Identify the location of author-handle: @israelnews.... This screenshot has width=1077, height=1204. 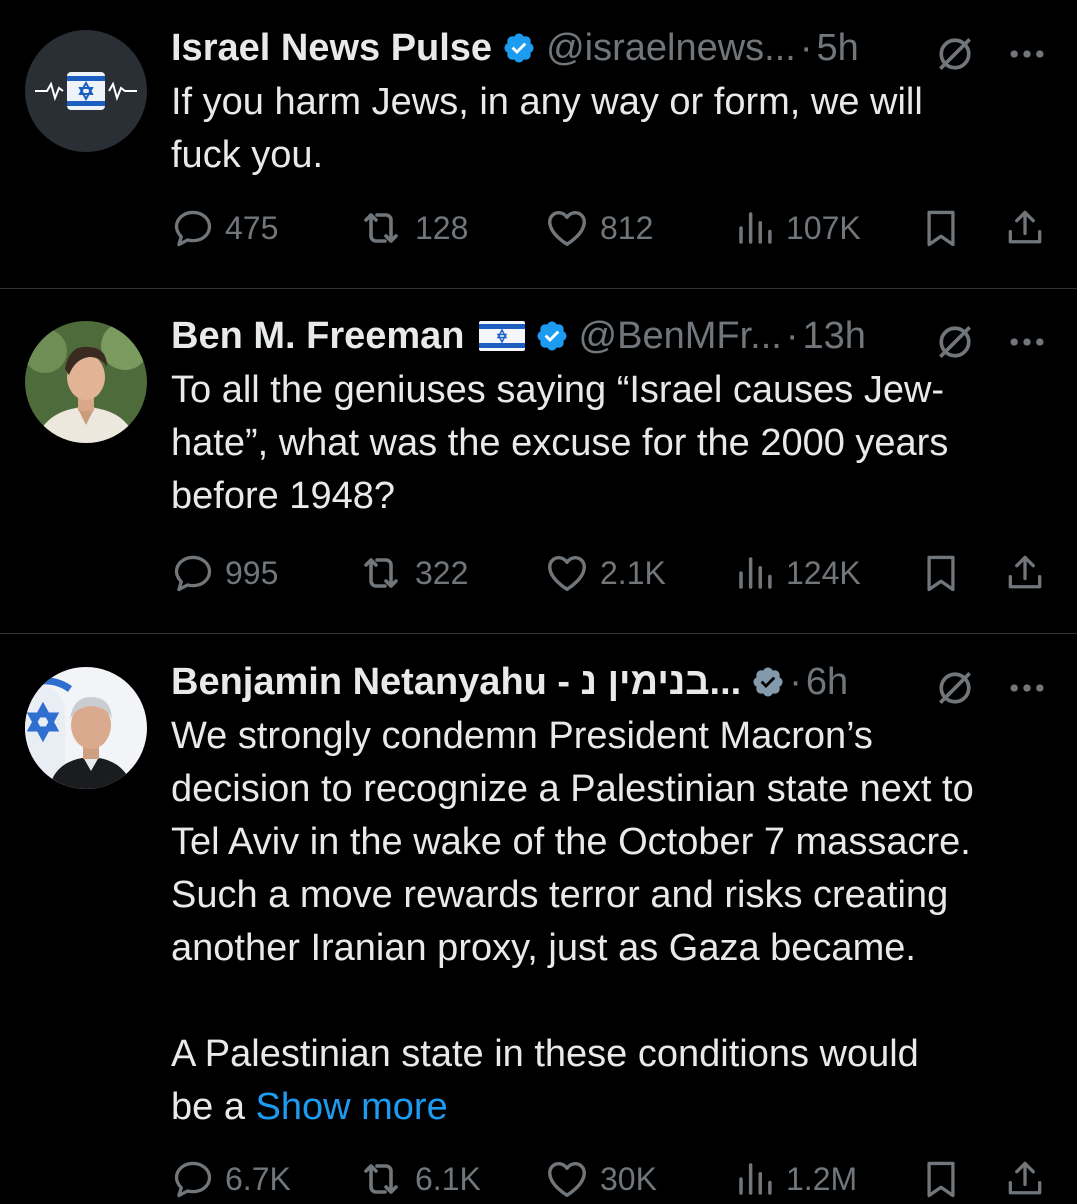
(671, 48).